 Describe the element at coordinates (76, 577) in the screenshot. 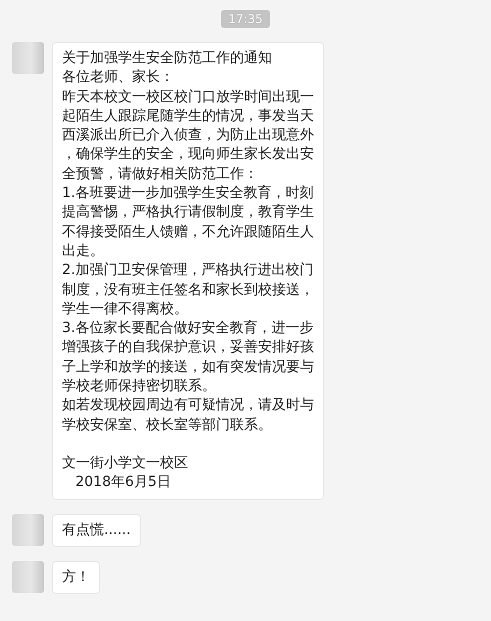

I see `message-text: 方！` at that location.